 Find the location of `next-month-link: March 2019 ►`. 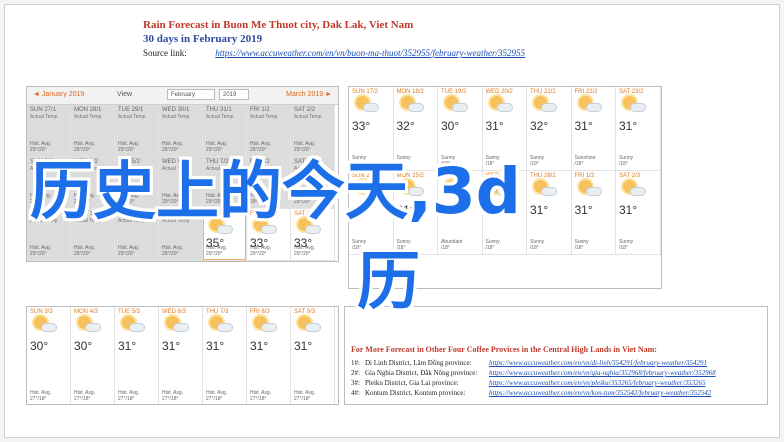

next-month-link: March 2019 ► is located at coordinates (309, 94).